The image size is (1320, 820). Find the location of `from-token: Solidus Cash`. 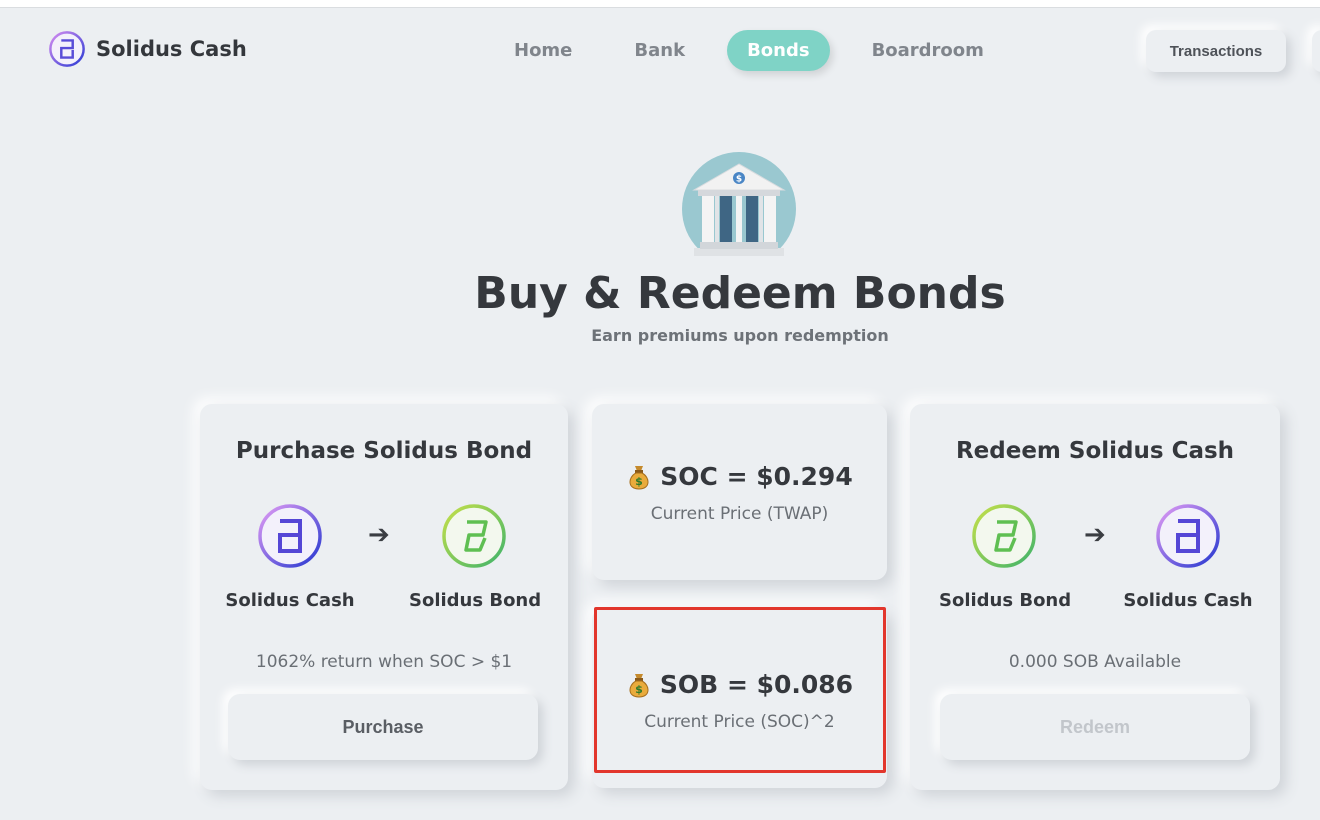

from-token: Solidus Cash is located at coordinates (290, 556).